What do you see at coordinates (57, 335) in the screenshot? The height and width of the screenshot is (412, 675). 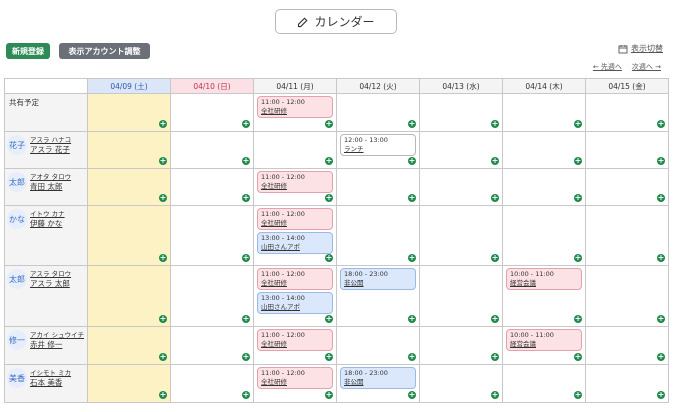 I see `person-kana: アカイ シュウイチ` at bounding box center [57, 335].